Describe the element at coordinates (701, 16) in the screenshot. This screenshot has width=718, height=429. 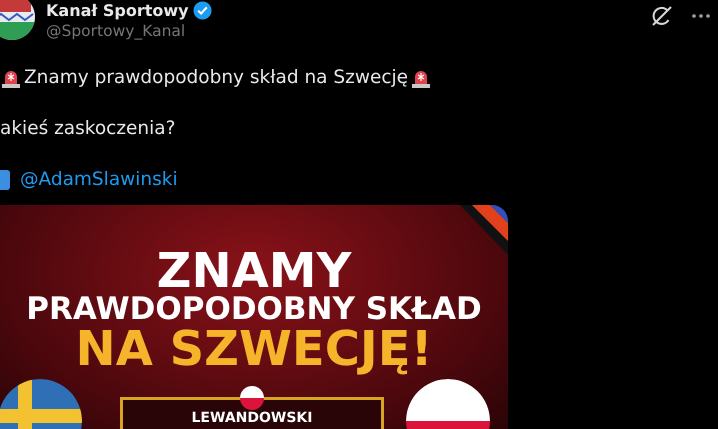
I see `more-icon` at that location.